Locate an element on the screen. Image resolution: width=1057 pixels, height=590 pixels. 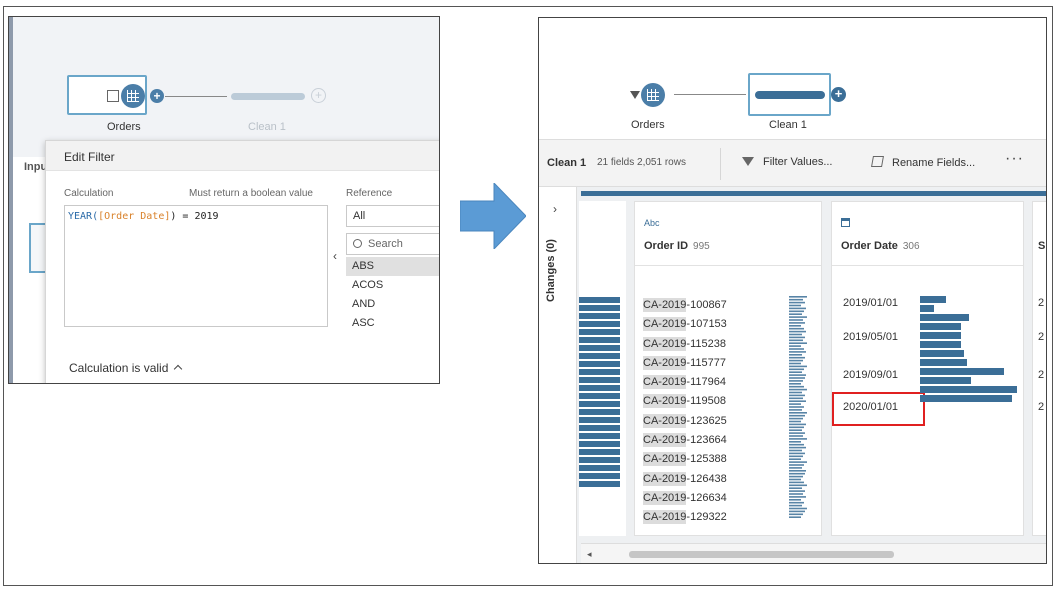
flow-connector is located at coordinates (710, 94).